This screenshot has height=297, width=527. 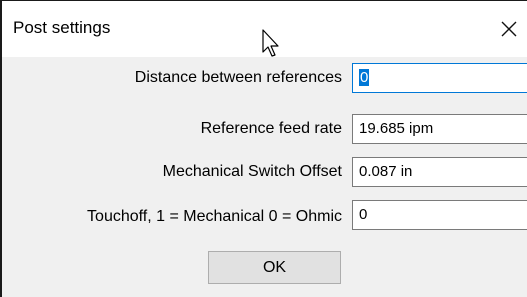 What do you see at coordinates (439, 129) in the screenshot?
I see `reference-feed-rate-input: 19.685 ipm` at bounding box center [439, 129].